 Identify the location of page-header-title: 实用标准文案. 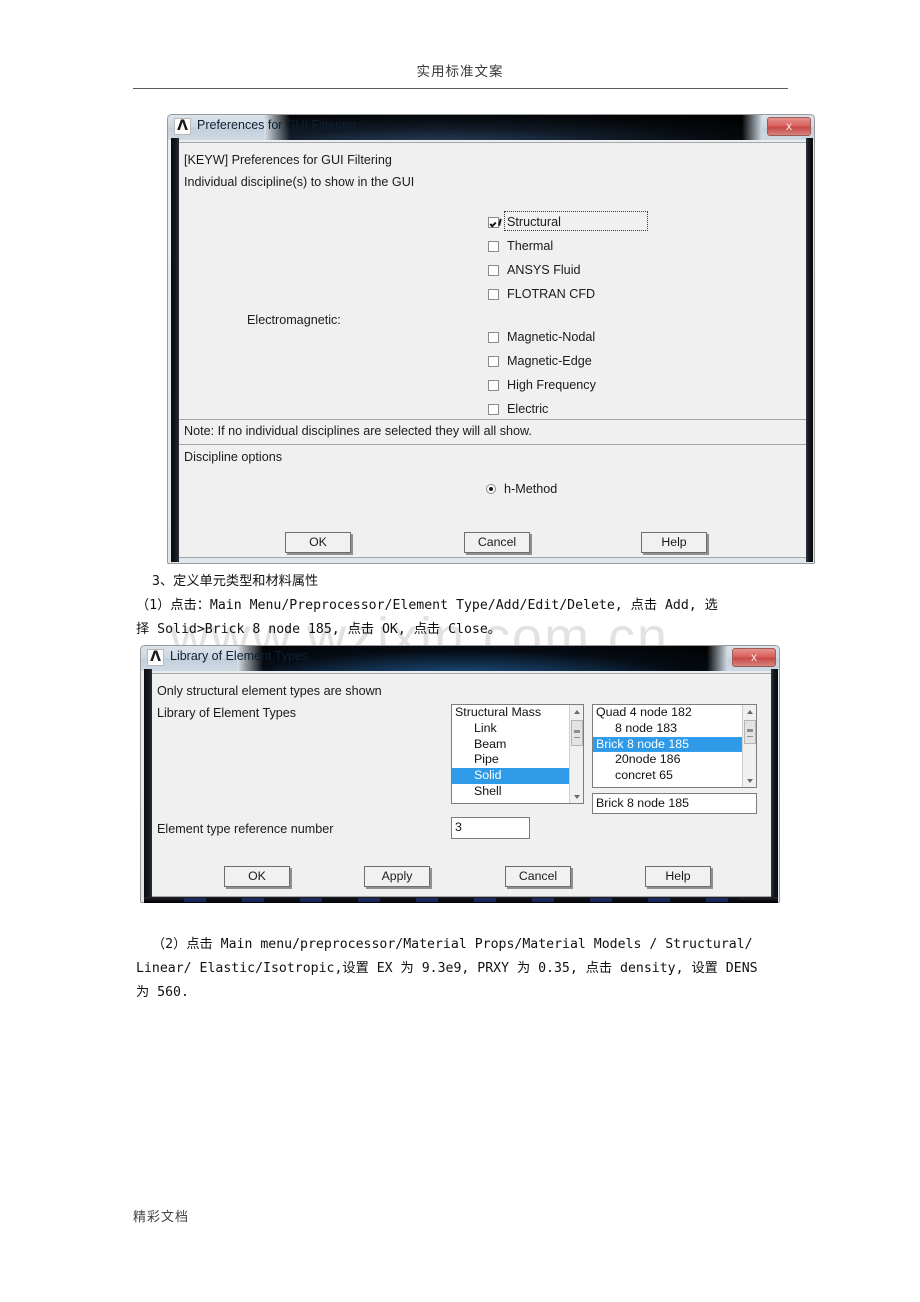
(460, 72).